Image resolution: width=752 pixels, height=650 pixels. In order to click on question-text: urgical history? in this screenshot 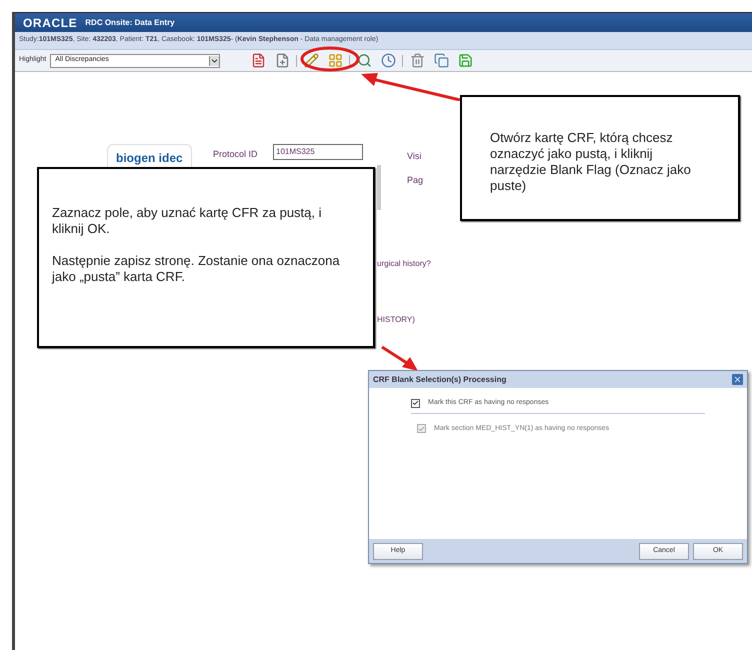, I will do `click(404, 264)`.